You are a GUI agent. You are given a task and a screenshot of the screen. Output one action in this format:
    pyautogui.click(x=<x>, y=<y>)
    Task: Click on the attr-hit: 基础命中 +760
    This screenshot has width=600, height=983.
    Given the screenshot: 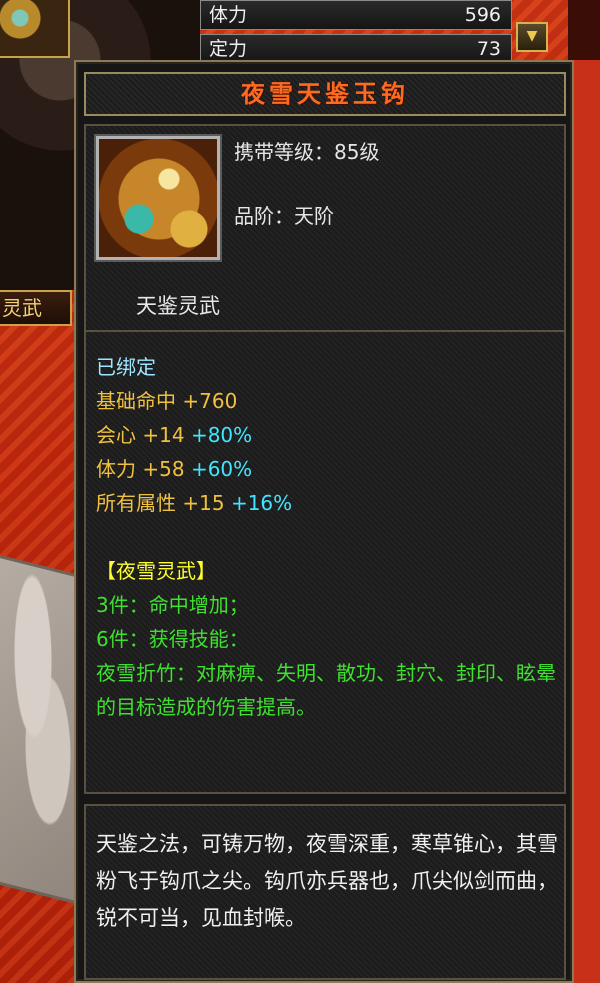 What is the action you would take?
    pyautogui.click(x=328, y=401)
    